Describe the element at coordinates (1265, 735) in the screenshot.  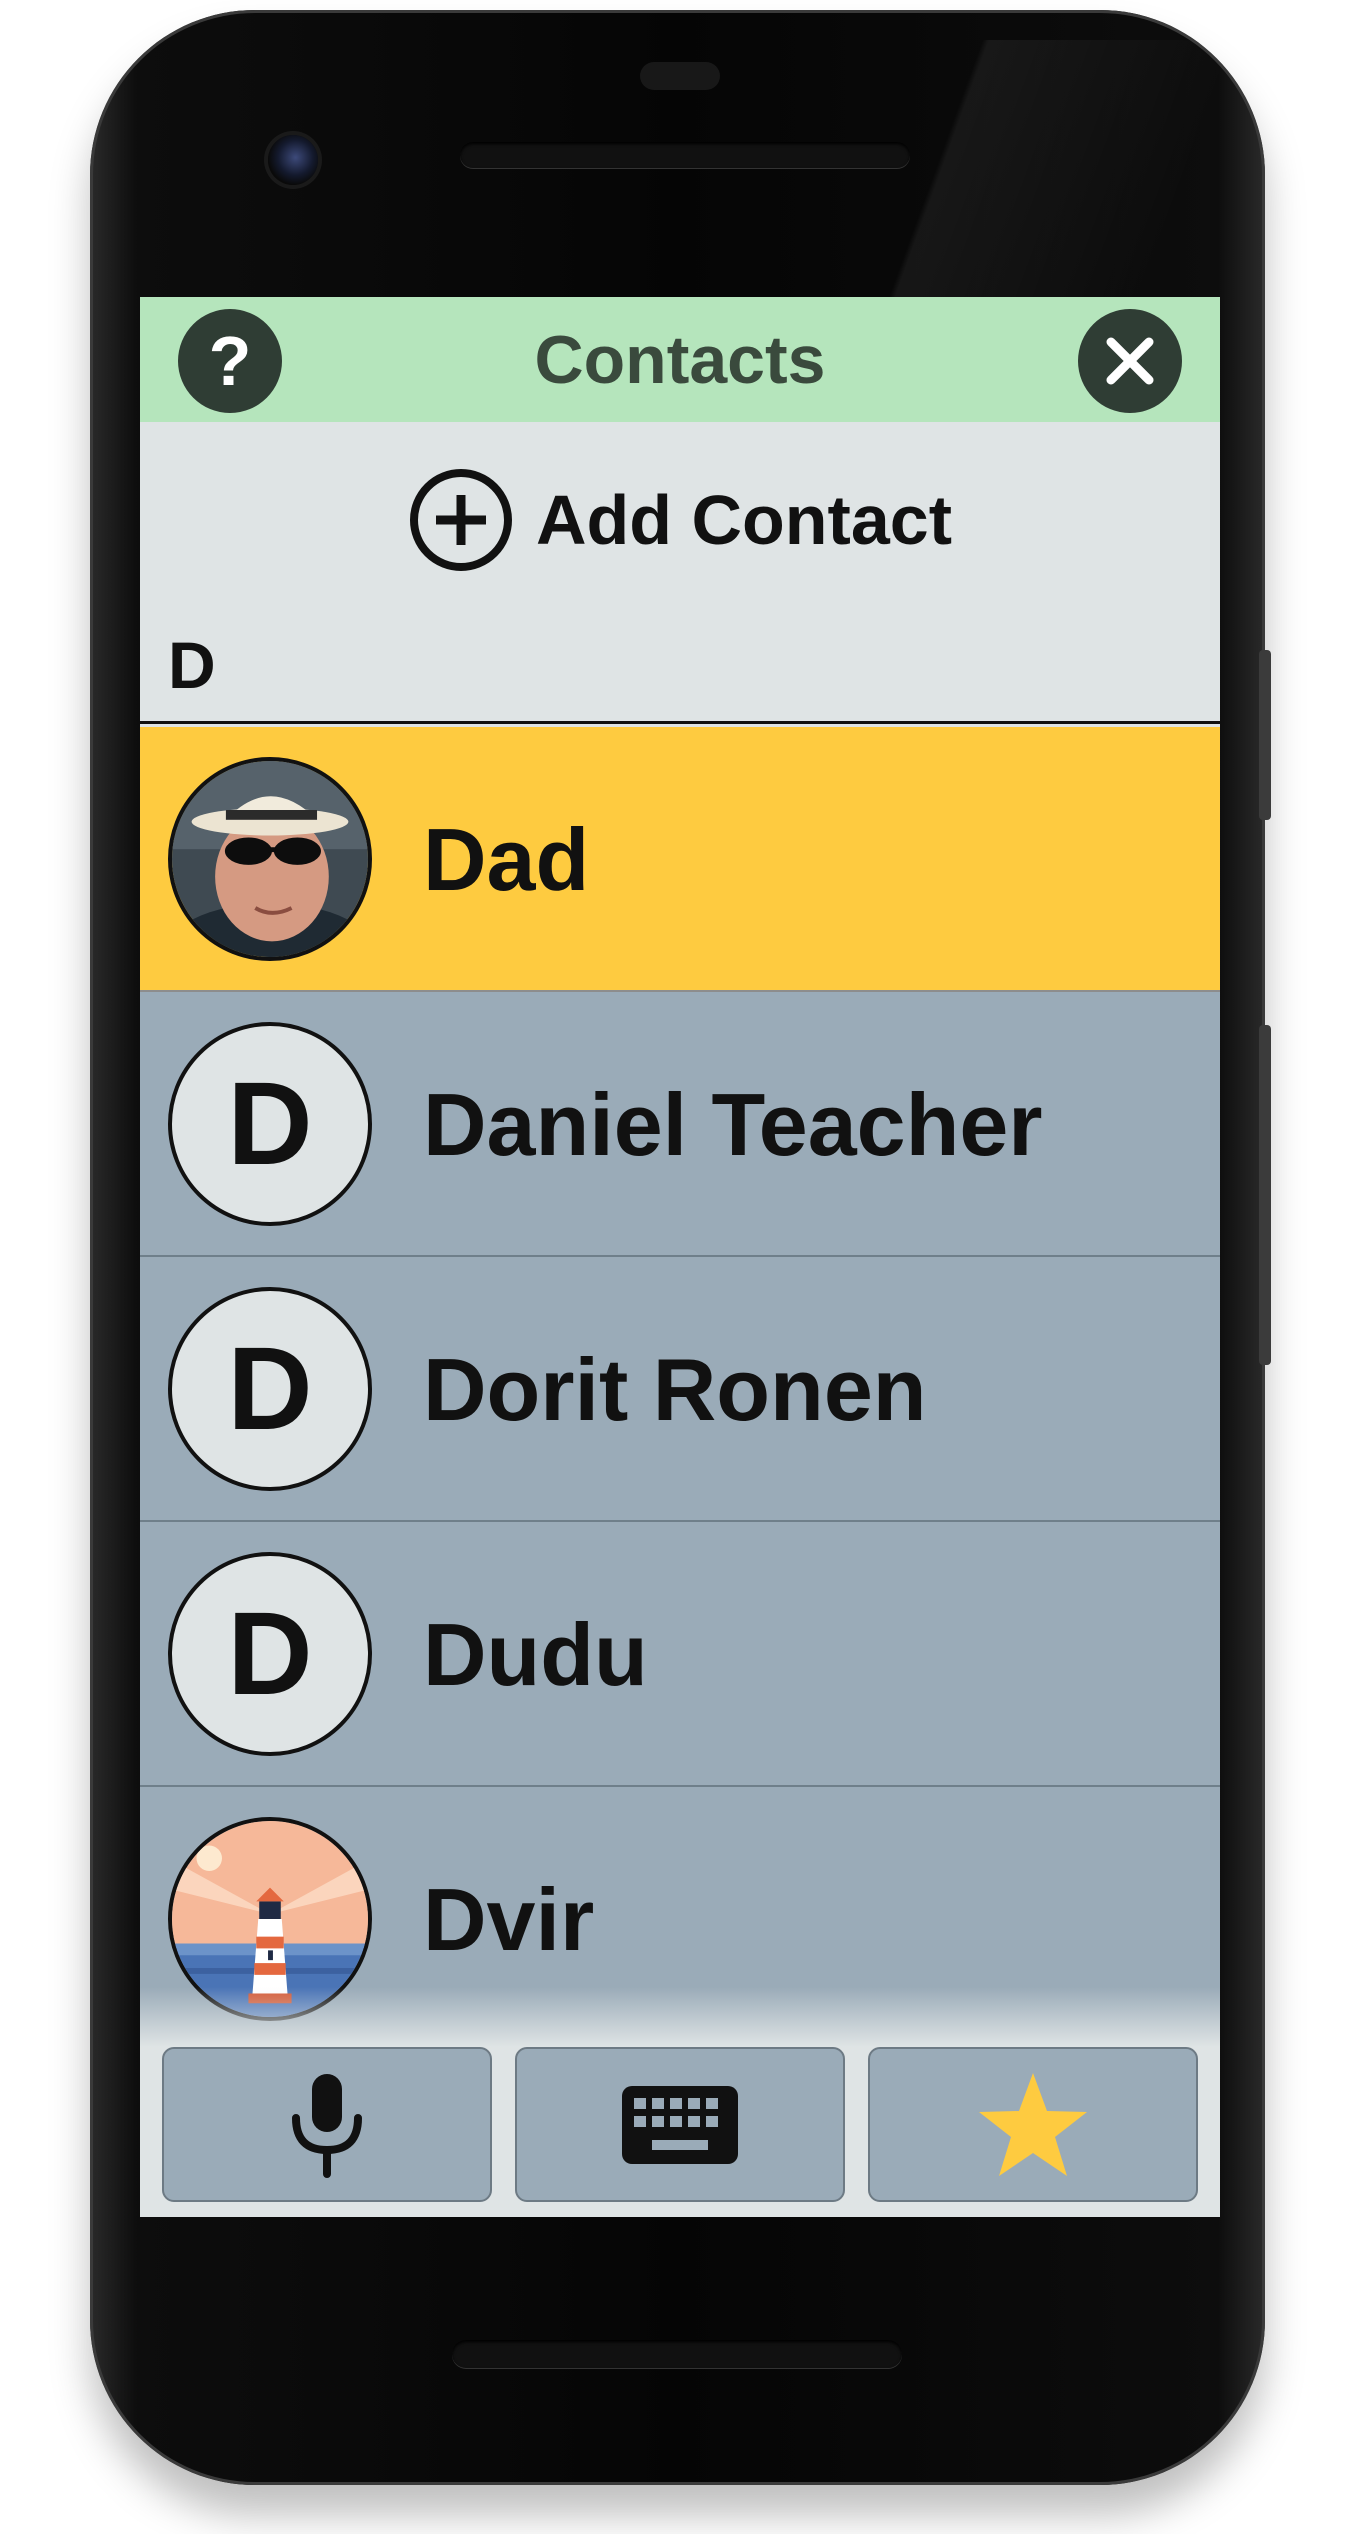
I see `power-button` at that location.